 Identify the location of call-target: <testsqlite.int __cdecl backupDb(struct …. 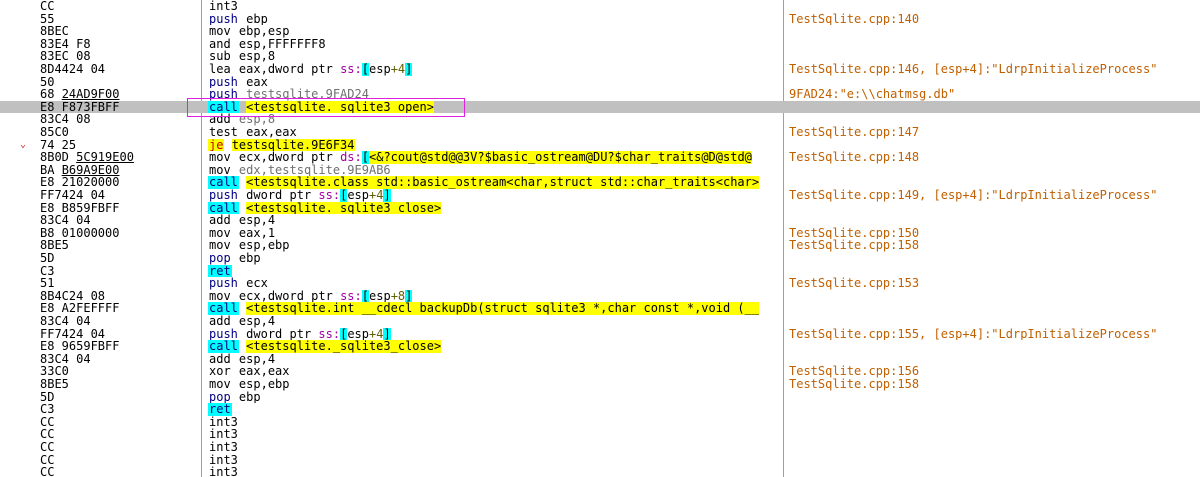
(503, 308).